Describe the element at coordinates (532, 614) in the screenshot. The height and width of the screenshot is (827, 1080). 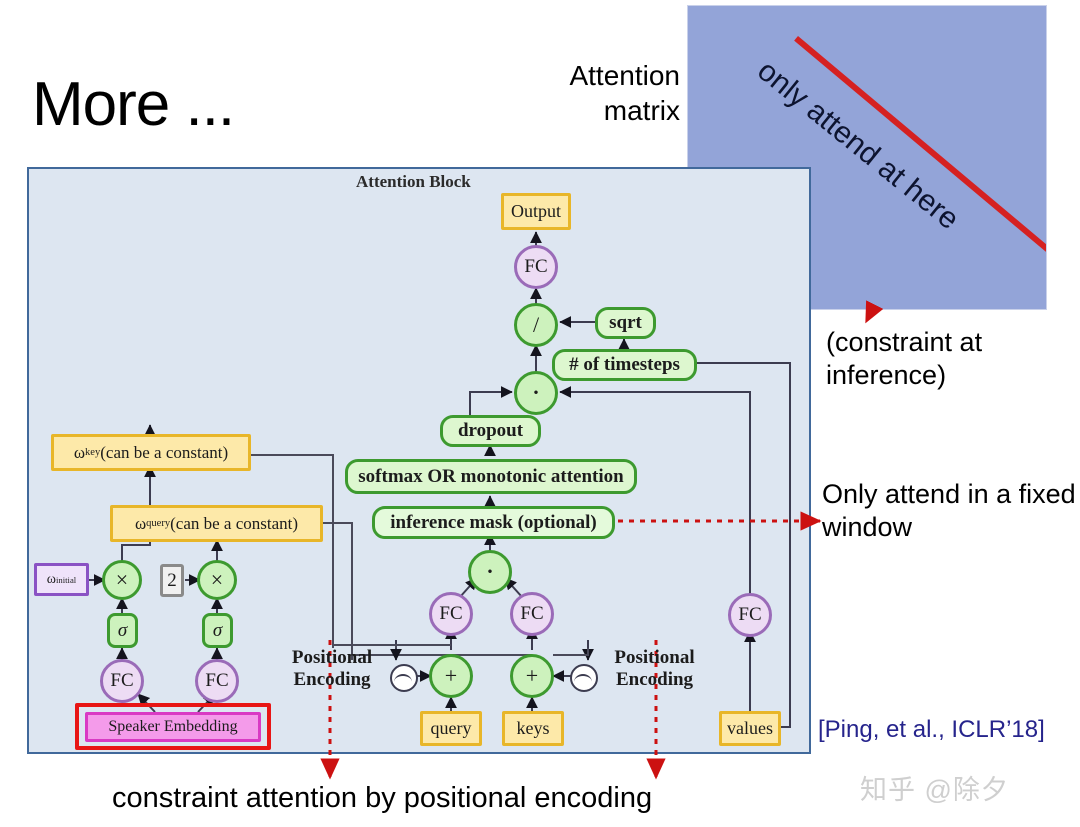
I see `node-fc-keys: FC` at that location.